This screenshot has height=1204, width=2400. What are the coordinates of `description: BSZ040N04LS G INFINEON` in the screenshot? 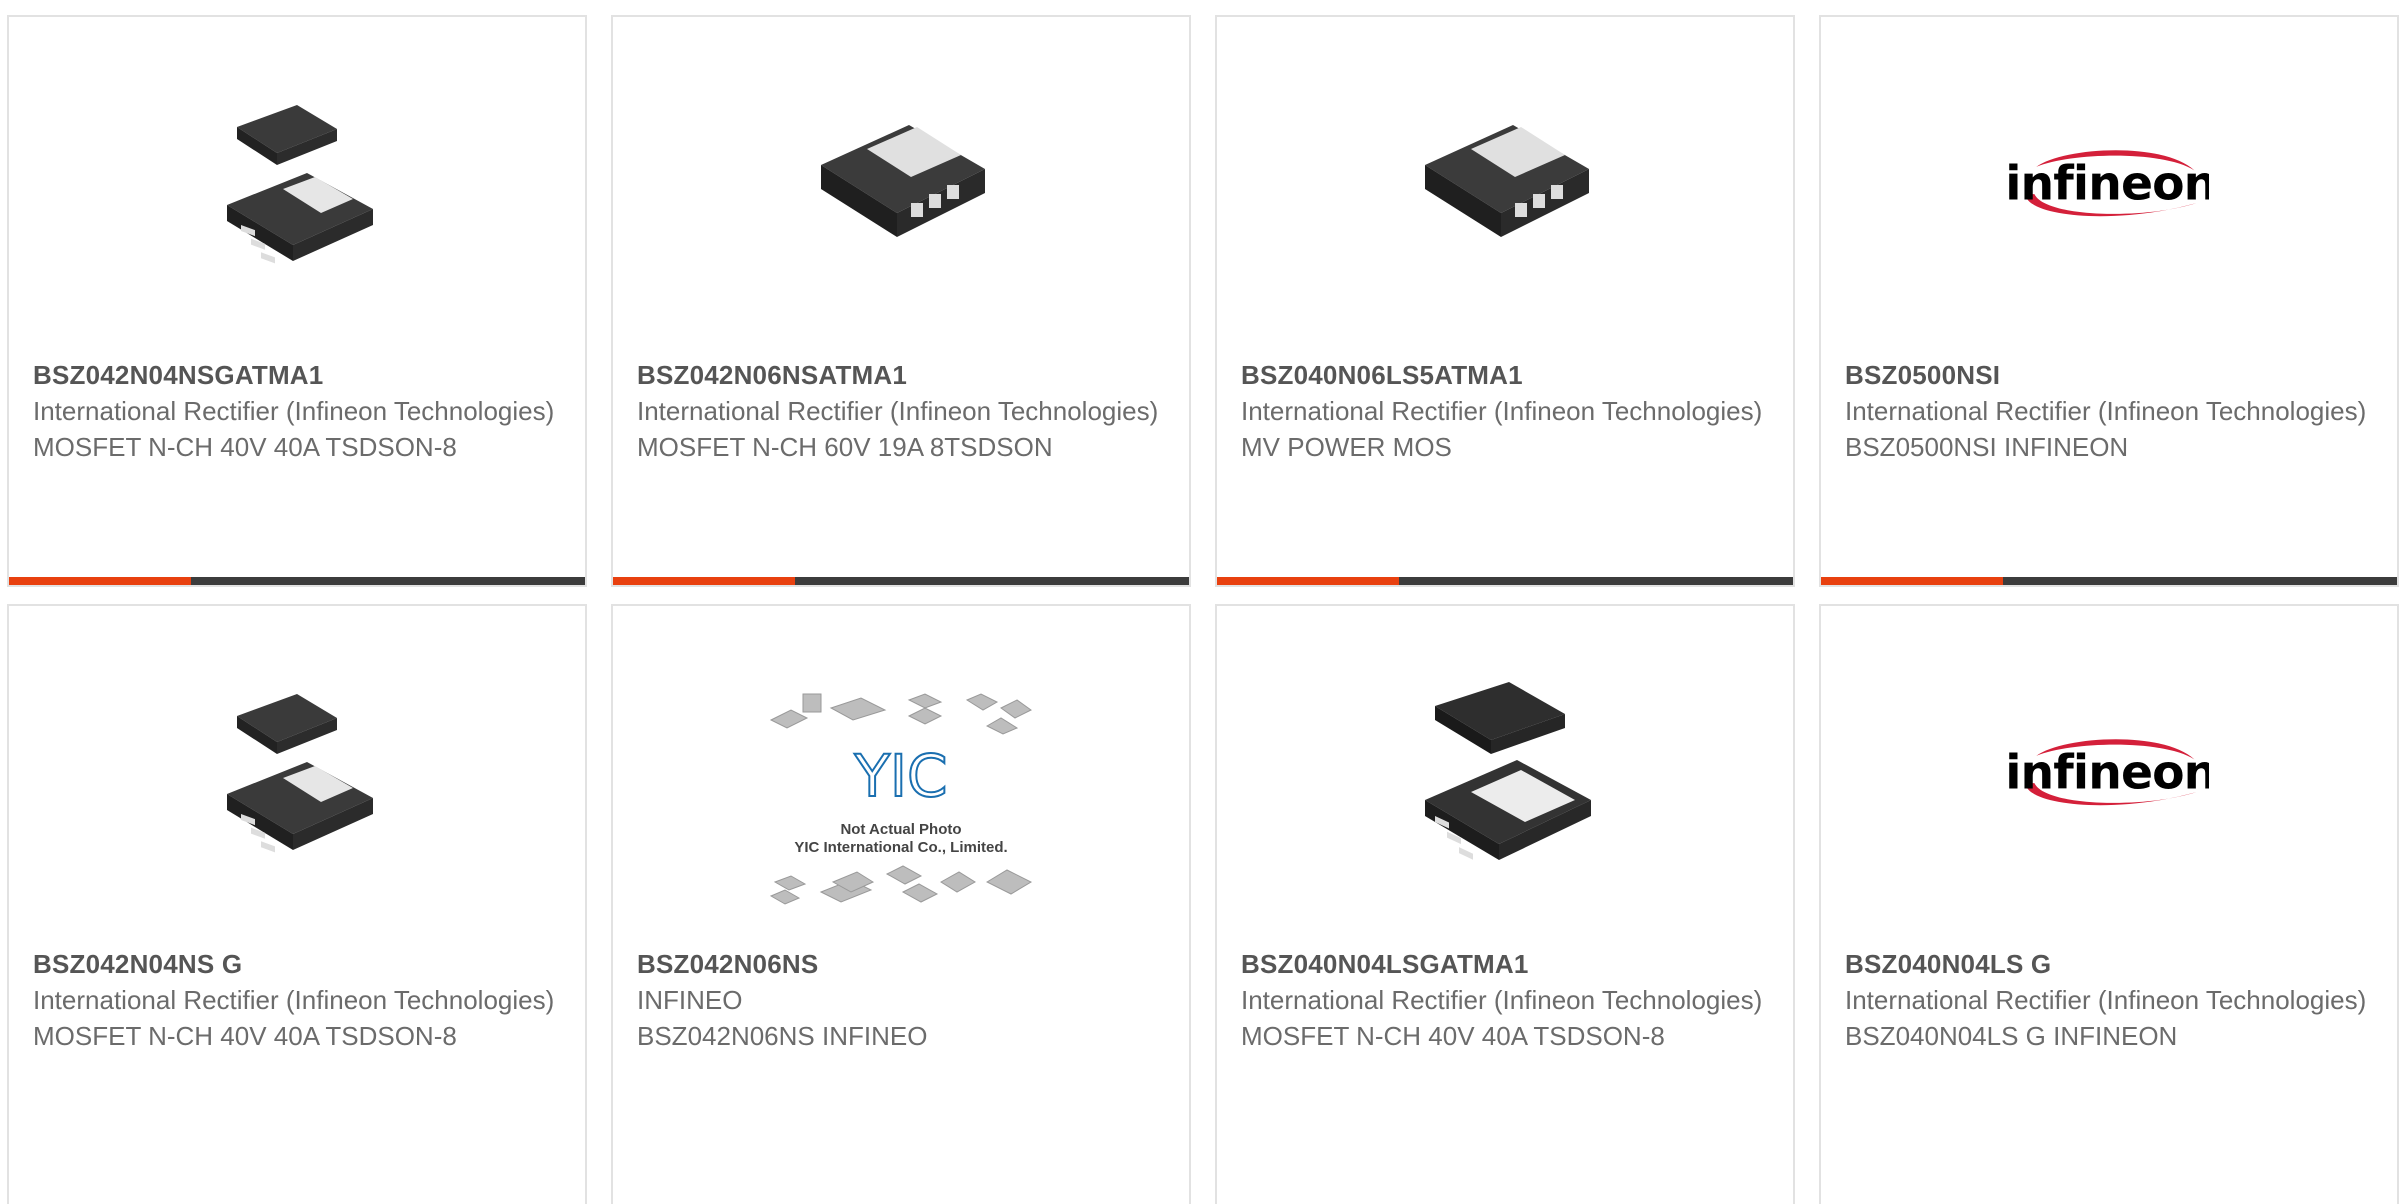 It's located at (2011, 1036).